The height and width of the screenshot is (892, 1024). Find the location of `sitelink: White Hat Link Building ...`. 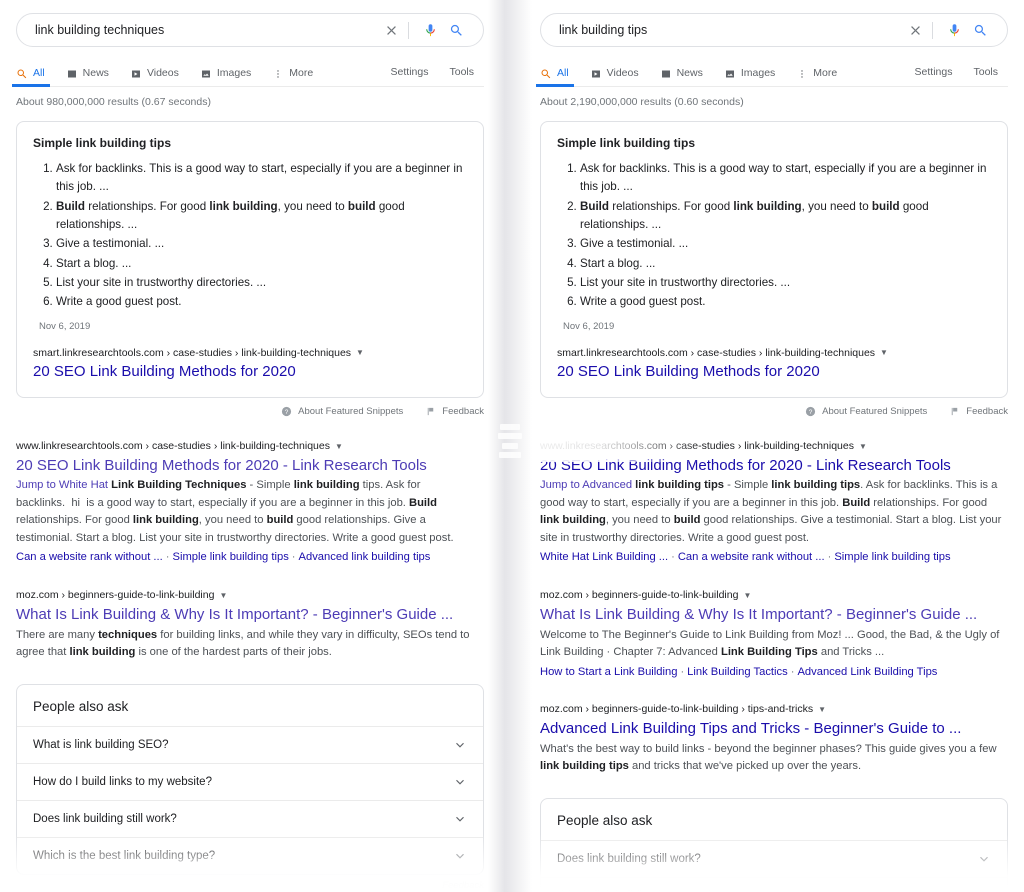

sitelink: White Hat Link Building ... is located at coordinates (604, 557).